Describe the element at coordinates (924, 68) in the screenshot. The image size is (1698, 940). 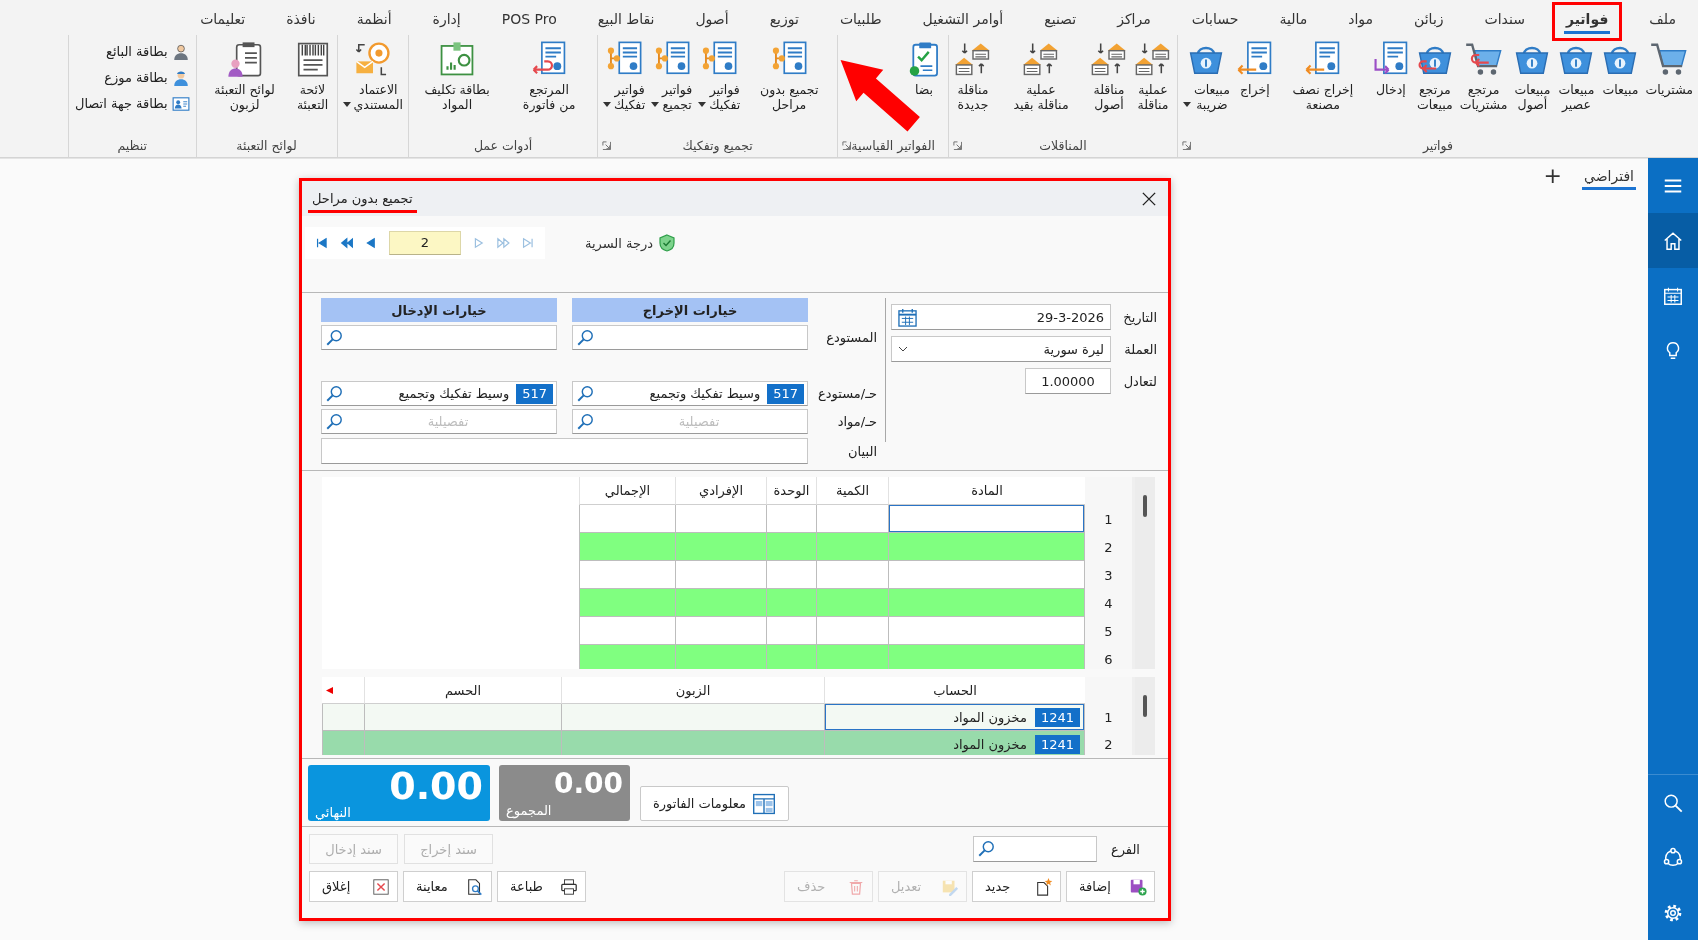
I see `ribbon-button: بضا` at that location.